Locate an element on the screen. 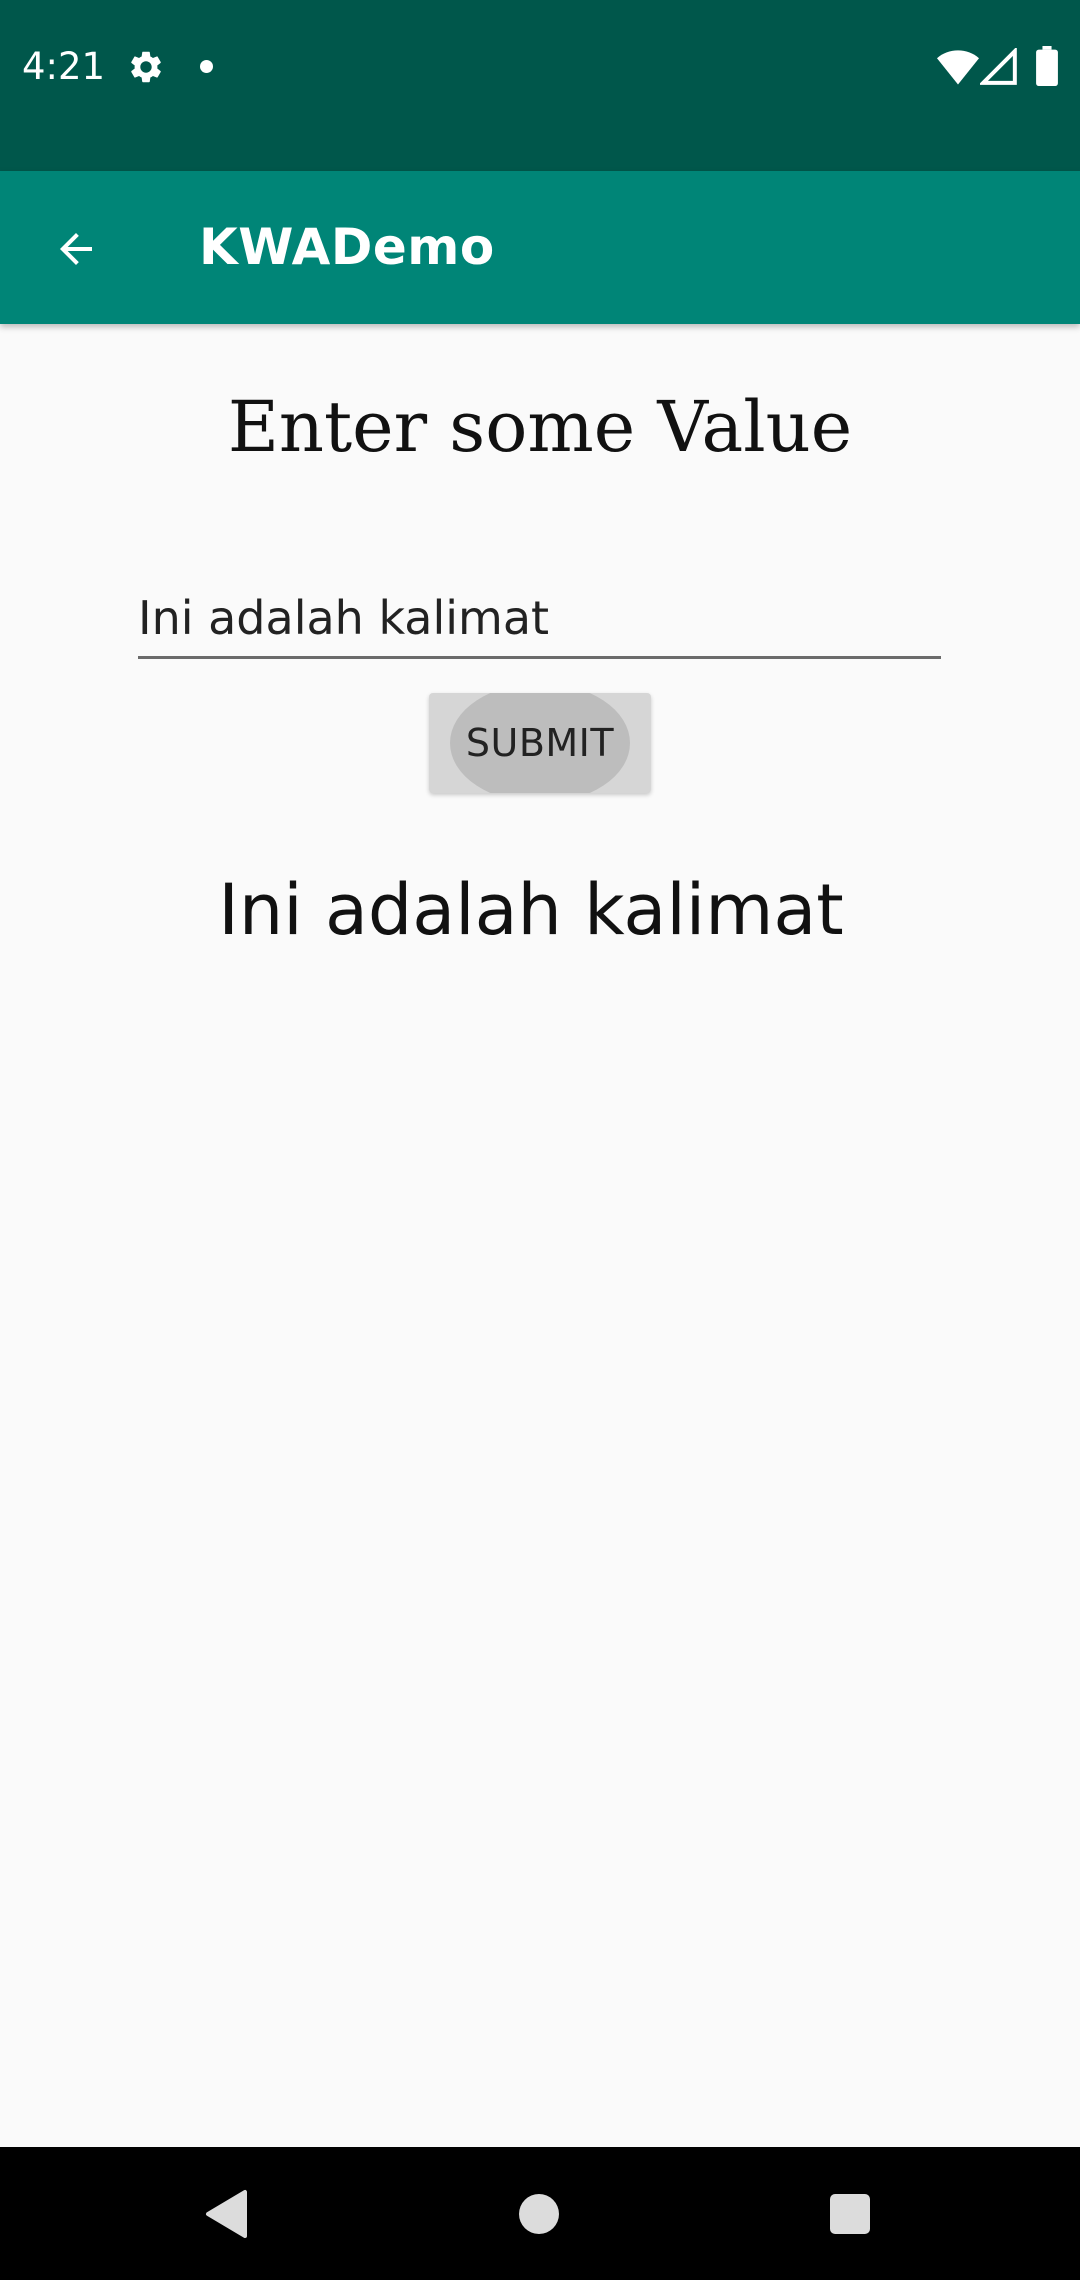  submit-button-label: SUBMIT is located at coordinates (540, 743).